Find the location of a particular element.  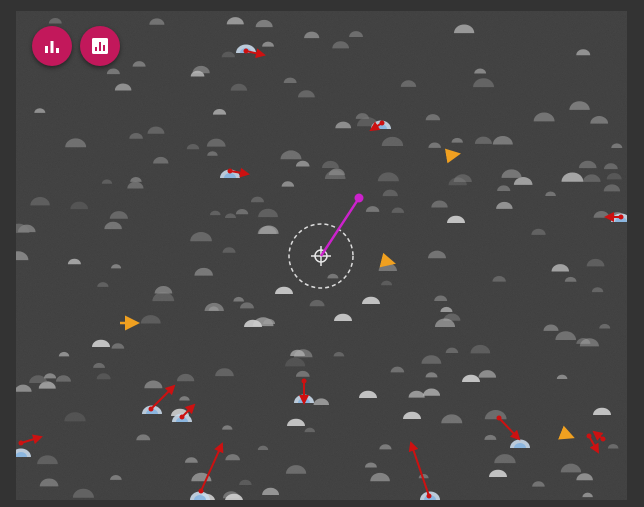

bar-chart-icon is located at coordinates (52, 47).